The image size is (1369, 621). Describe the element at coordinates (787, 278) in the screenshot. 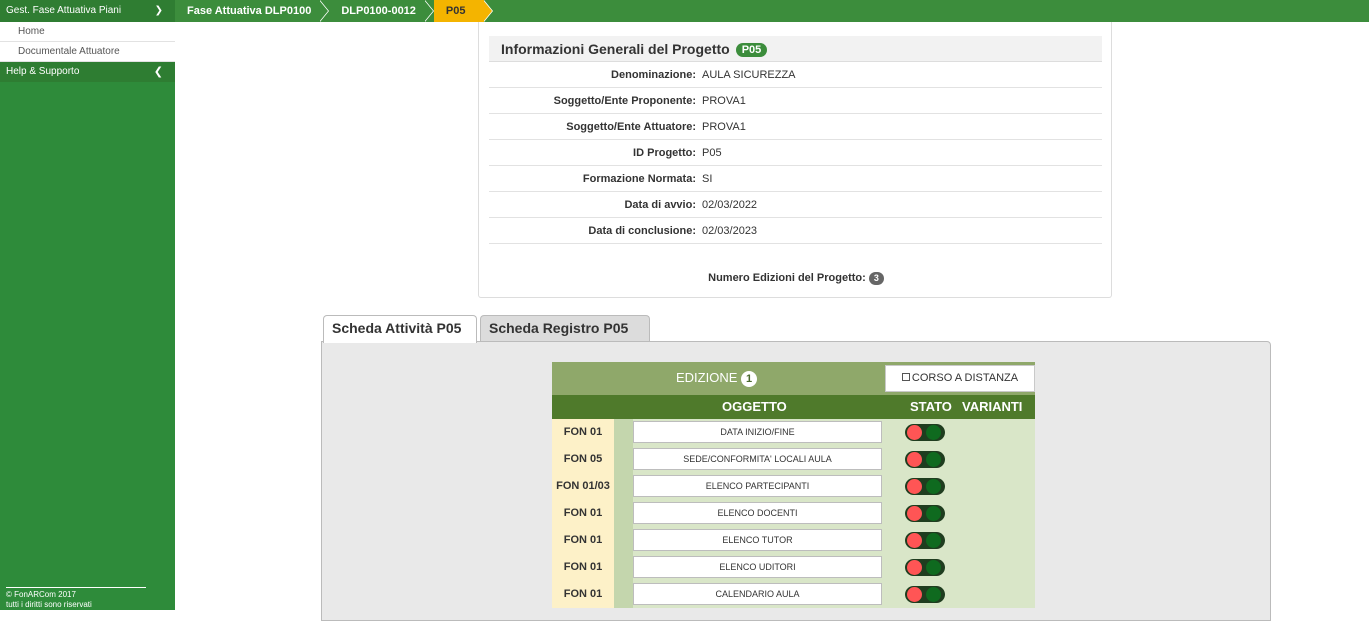

I see `edizioni-label: Numero Edizioni del Progetto:` at that location.